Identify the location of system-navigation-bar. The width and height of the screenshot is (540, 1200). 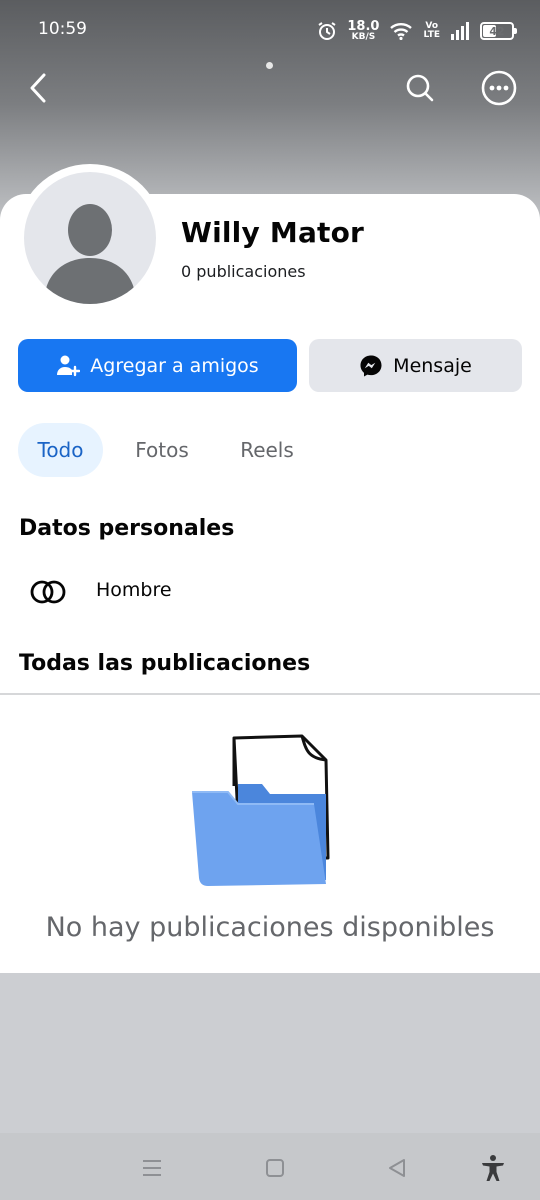
(270, 1166).